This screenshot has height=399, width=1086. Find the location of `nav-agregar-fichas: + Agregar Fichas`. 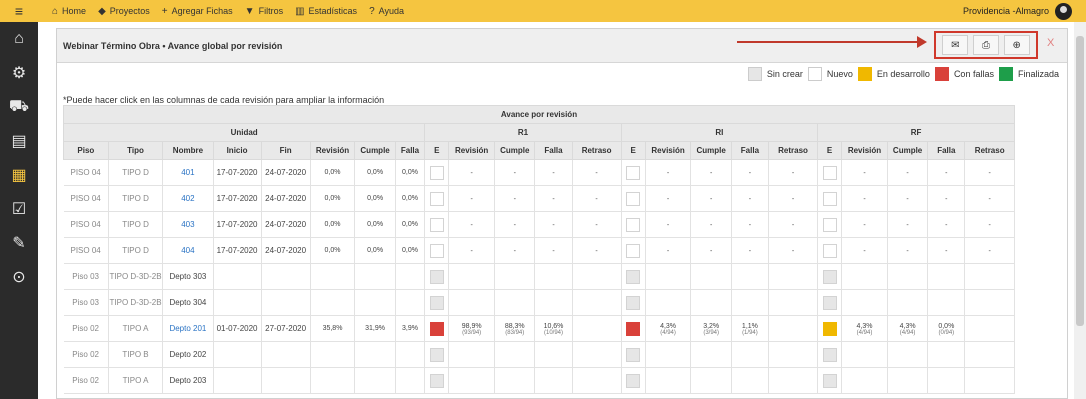

nav-agregar-fichas: + Agregar Fichas is located at coordinates (197, 11).